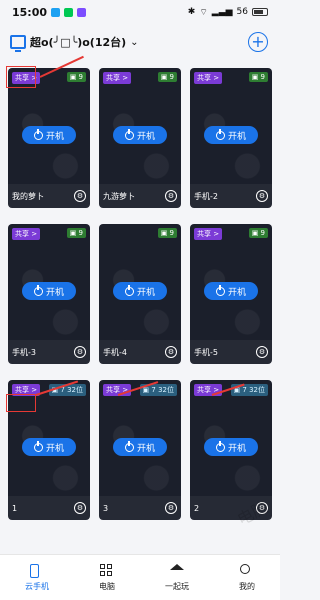 The width and height of the screenshot is (320, 600). Describe the element at coordinates (49, 196) in the screenshot. I see `card-footer: 我的萝卜 ⚙` at that location.